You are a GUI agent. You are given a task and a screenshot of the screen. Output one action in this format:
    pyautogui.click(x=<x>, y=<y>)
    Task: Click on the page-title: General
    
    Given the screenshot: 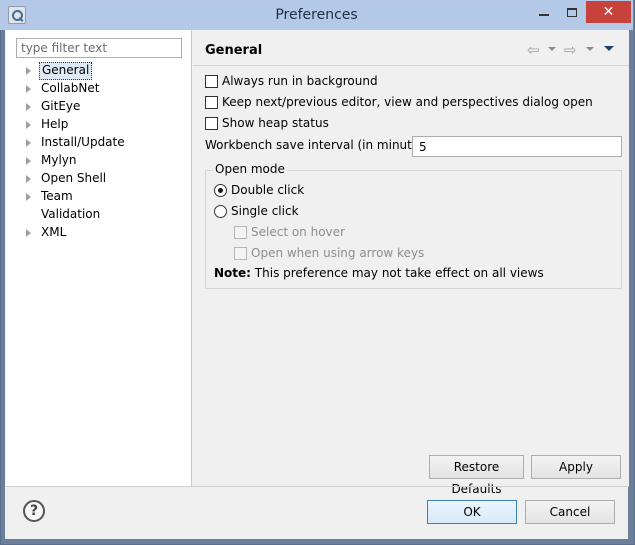 What is the action you would take?
    pyautogui.click(x=234, y=50)
    